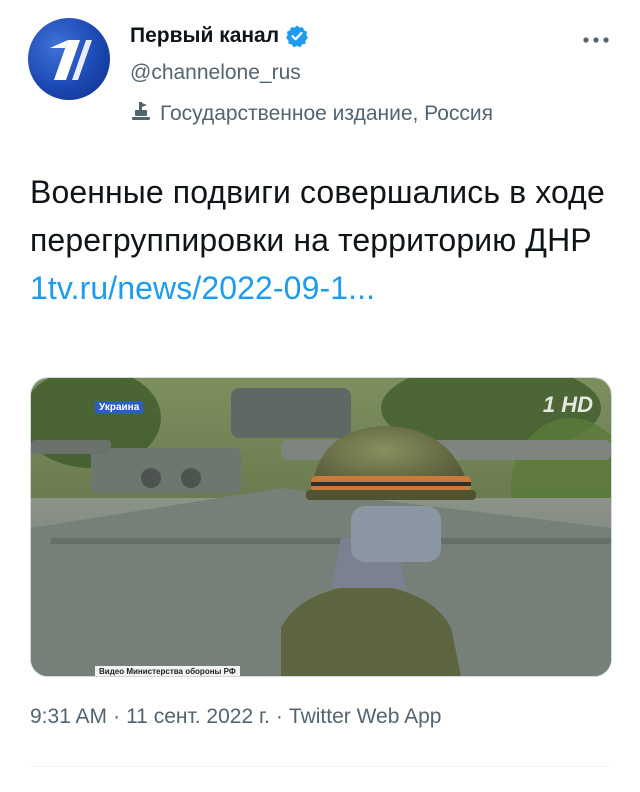 The image size is (640, 792). I want to click on source-caption: Видео Министерства обороны РФ, so click(167, 671).